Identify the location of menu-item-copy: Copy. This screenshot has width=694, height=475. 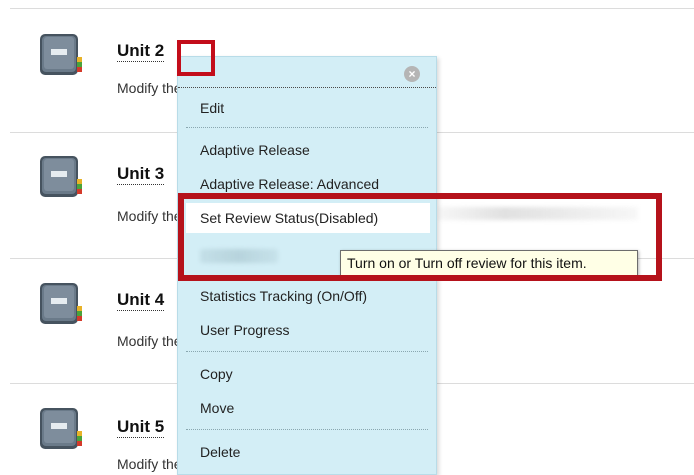
(216, 374).